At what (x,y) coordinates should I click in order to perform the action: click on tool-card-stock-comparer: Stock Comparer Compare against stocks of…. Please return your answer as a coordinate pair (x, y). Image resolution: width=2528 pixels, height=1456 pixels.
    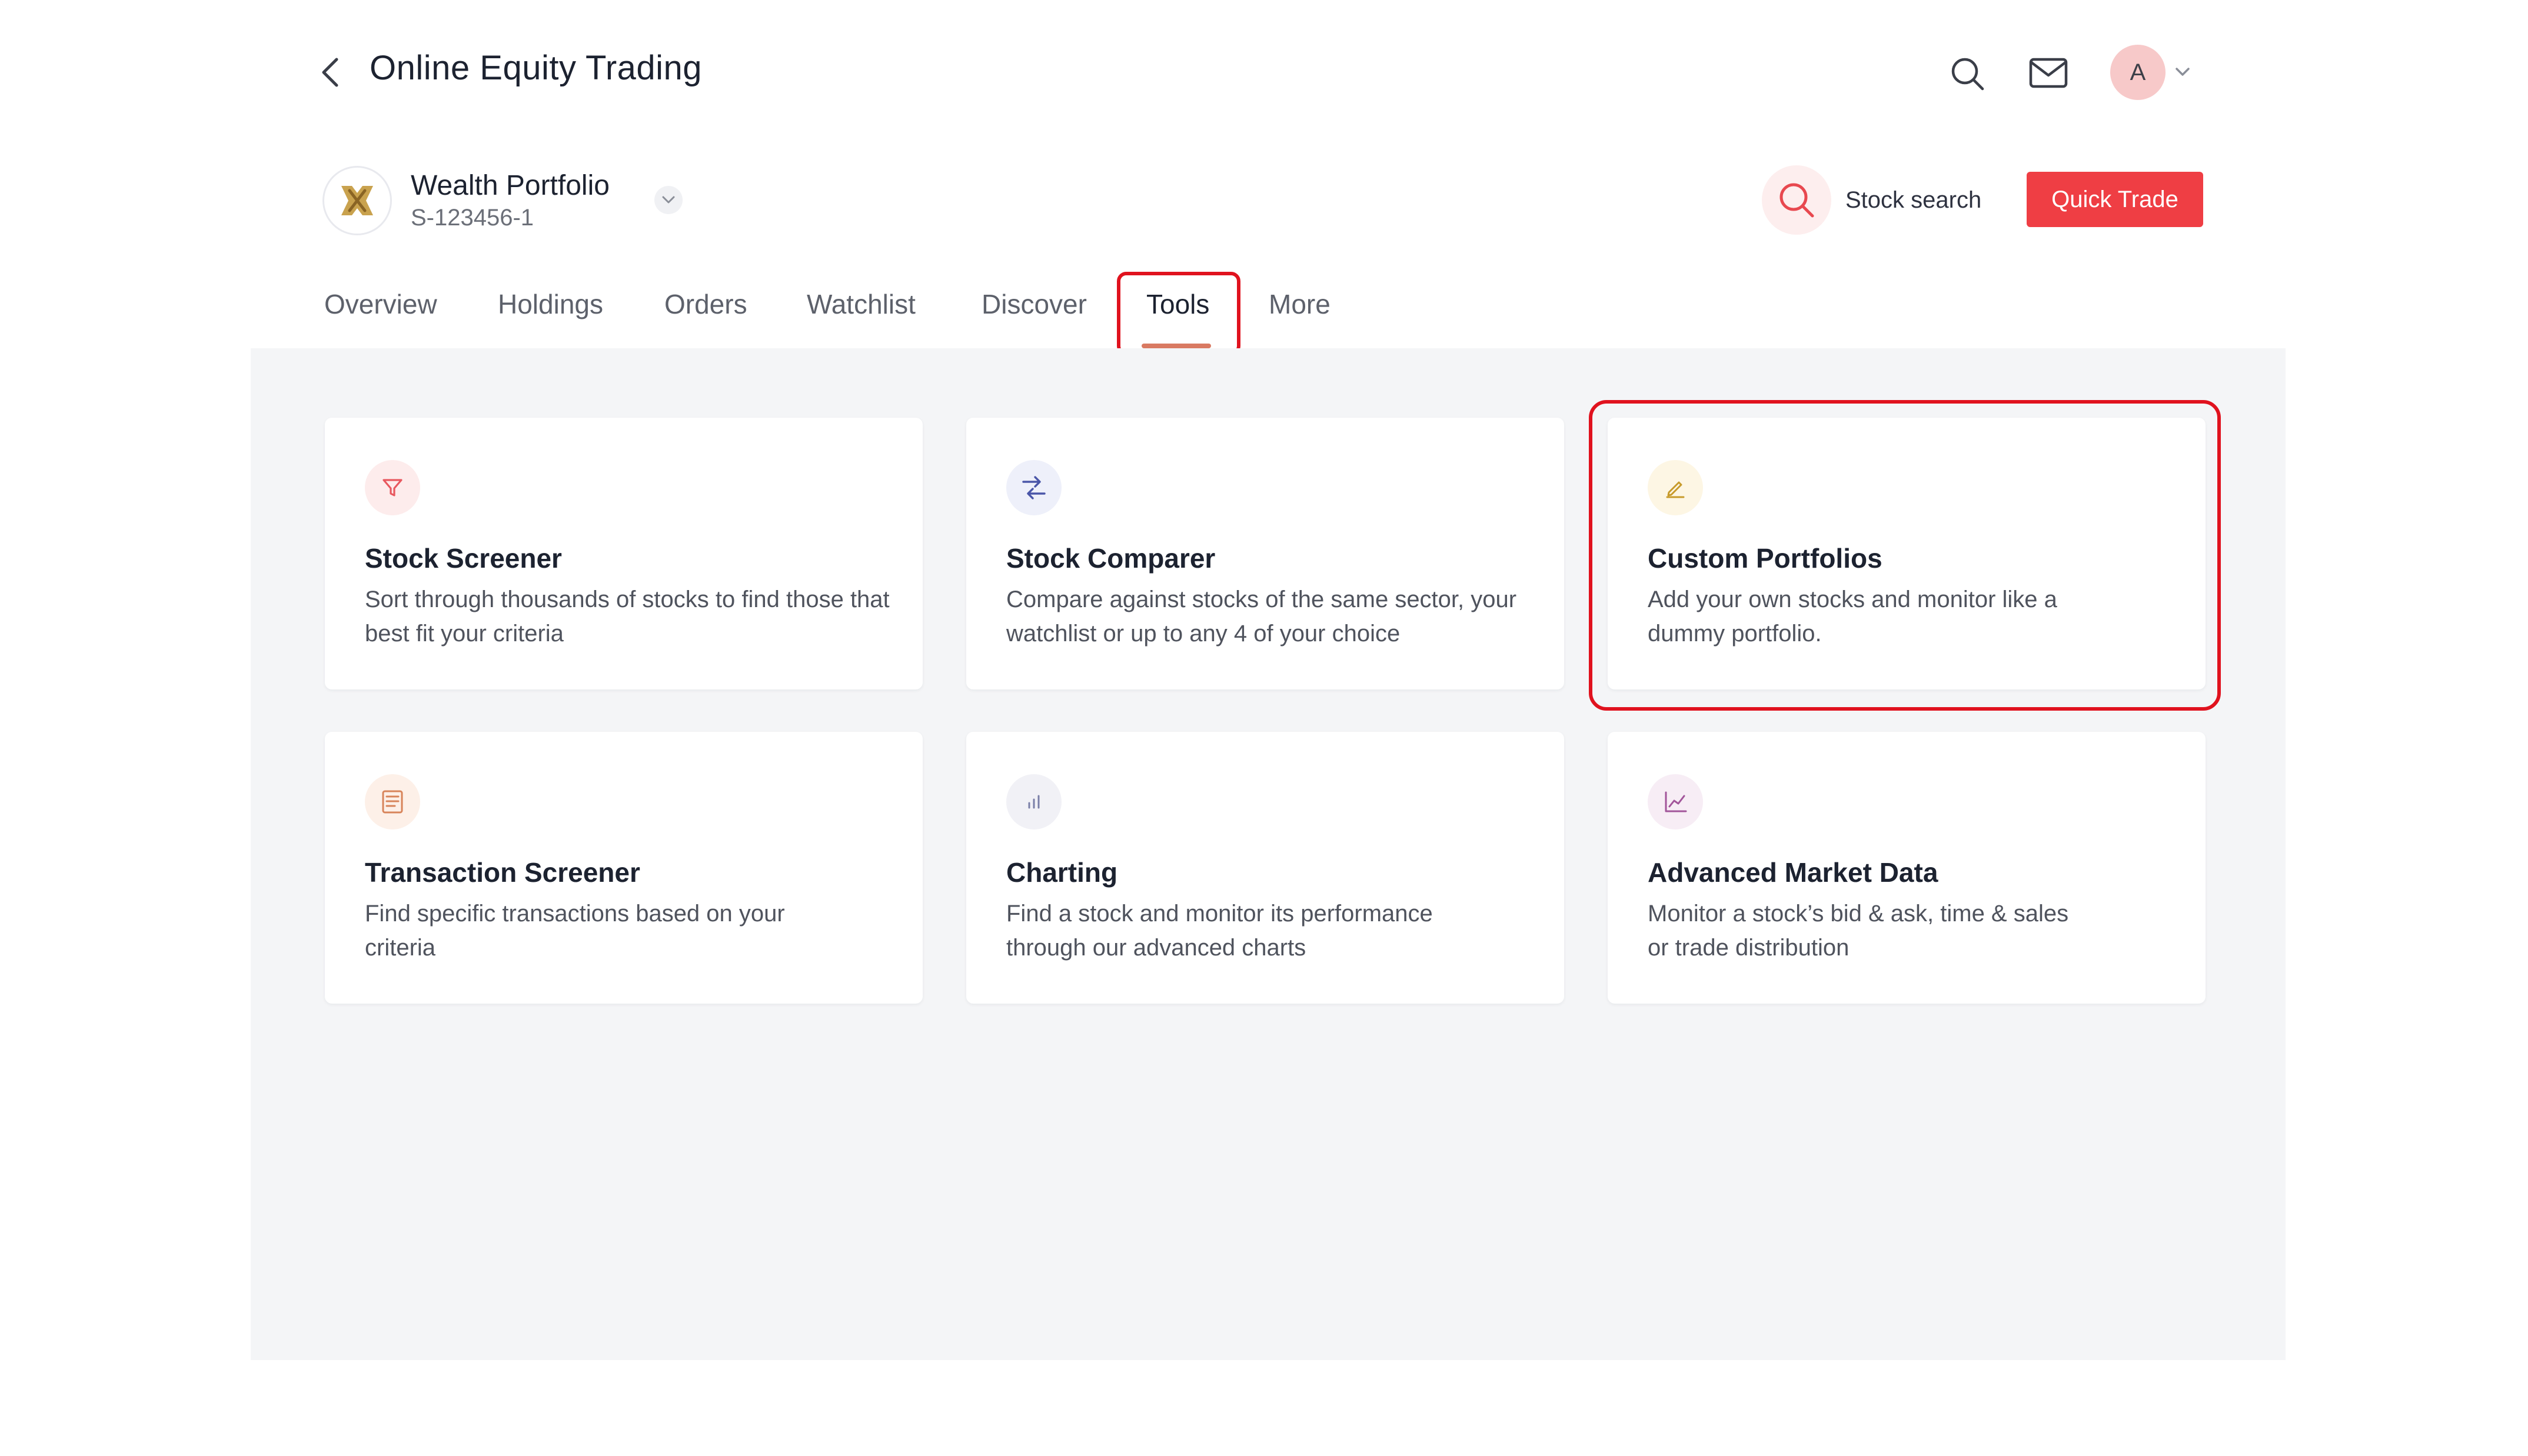
    Looking at the image, I should click on (1265, 553).